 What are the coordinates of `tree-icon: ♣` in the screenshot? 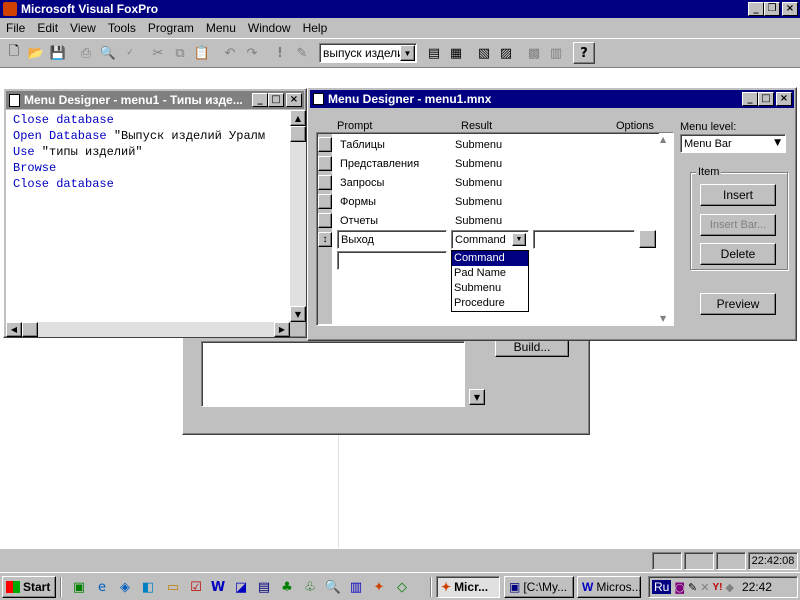 It's located at (287, 587).